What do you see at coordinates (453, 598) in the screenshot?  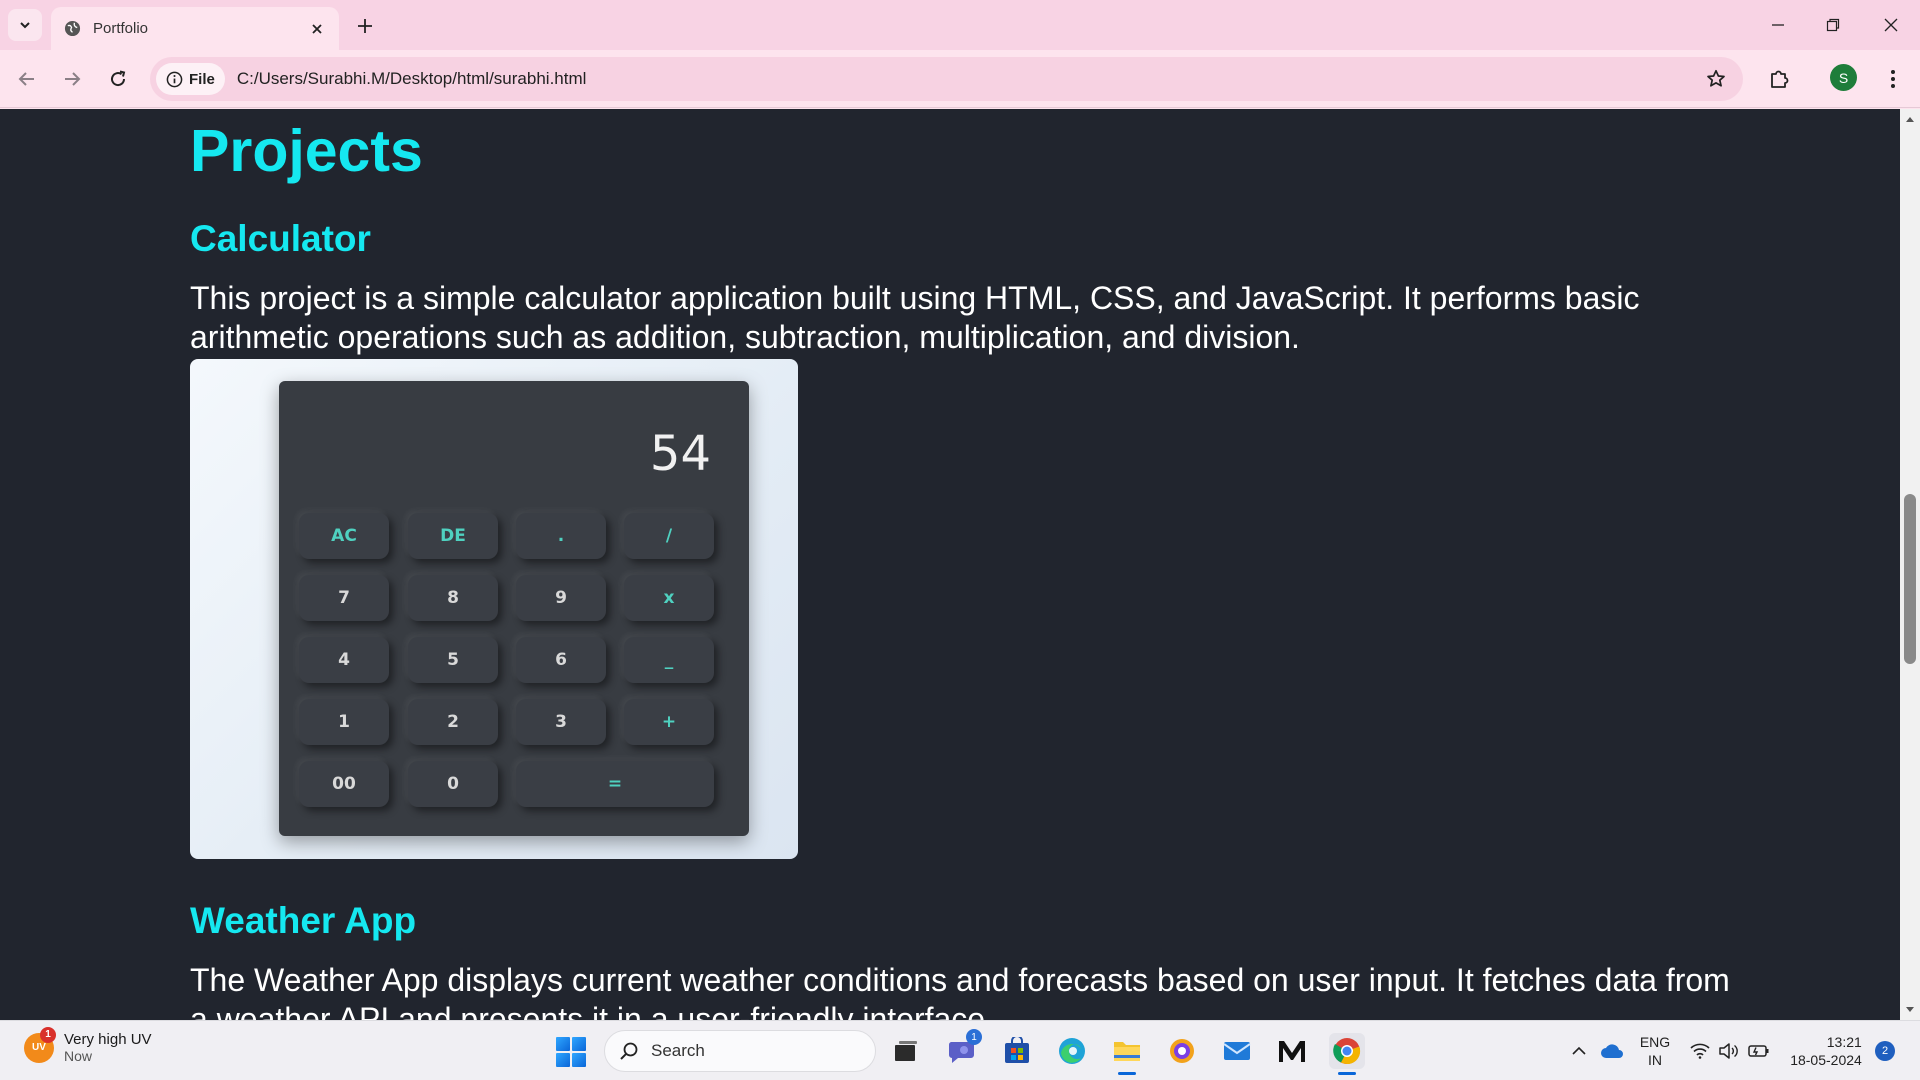 I see `calc-key: 8` at bounding box center [453, 598].